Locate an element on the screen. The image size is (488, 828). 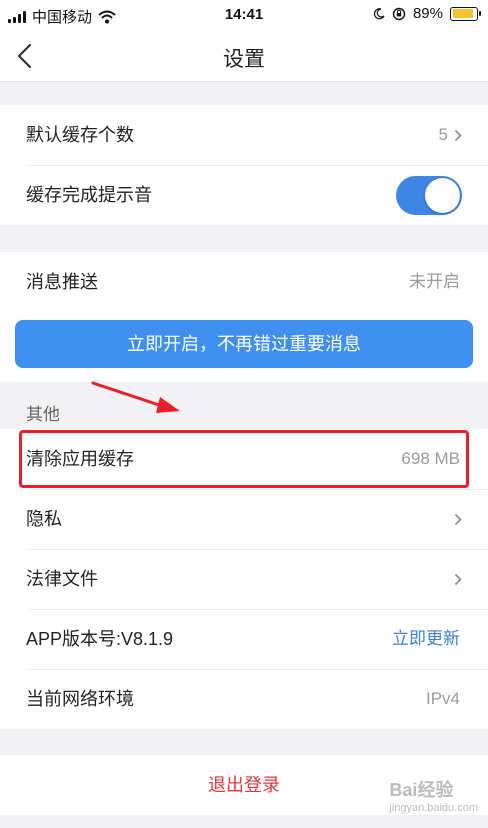
battery-icon is located at coordinates (465, 13).